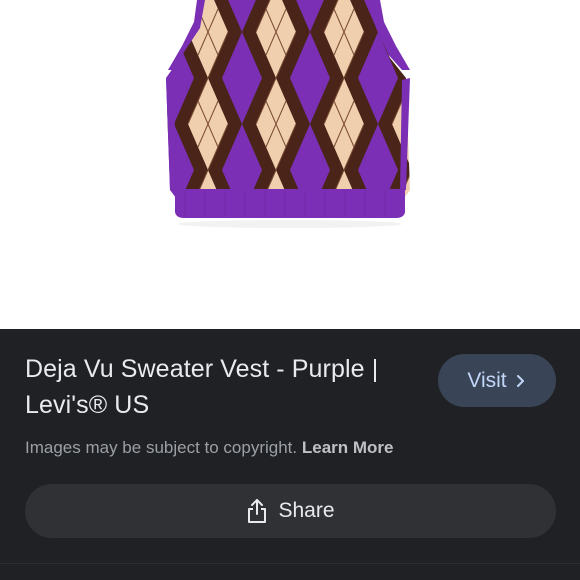 The width and height of the screenshot is (580, 580). I want to click on share-label: Share, so click(306, 510).